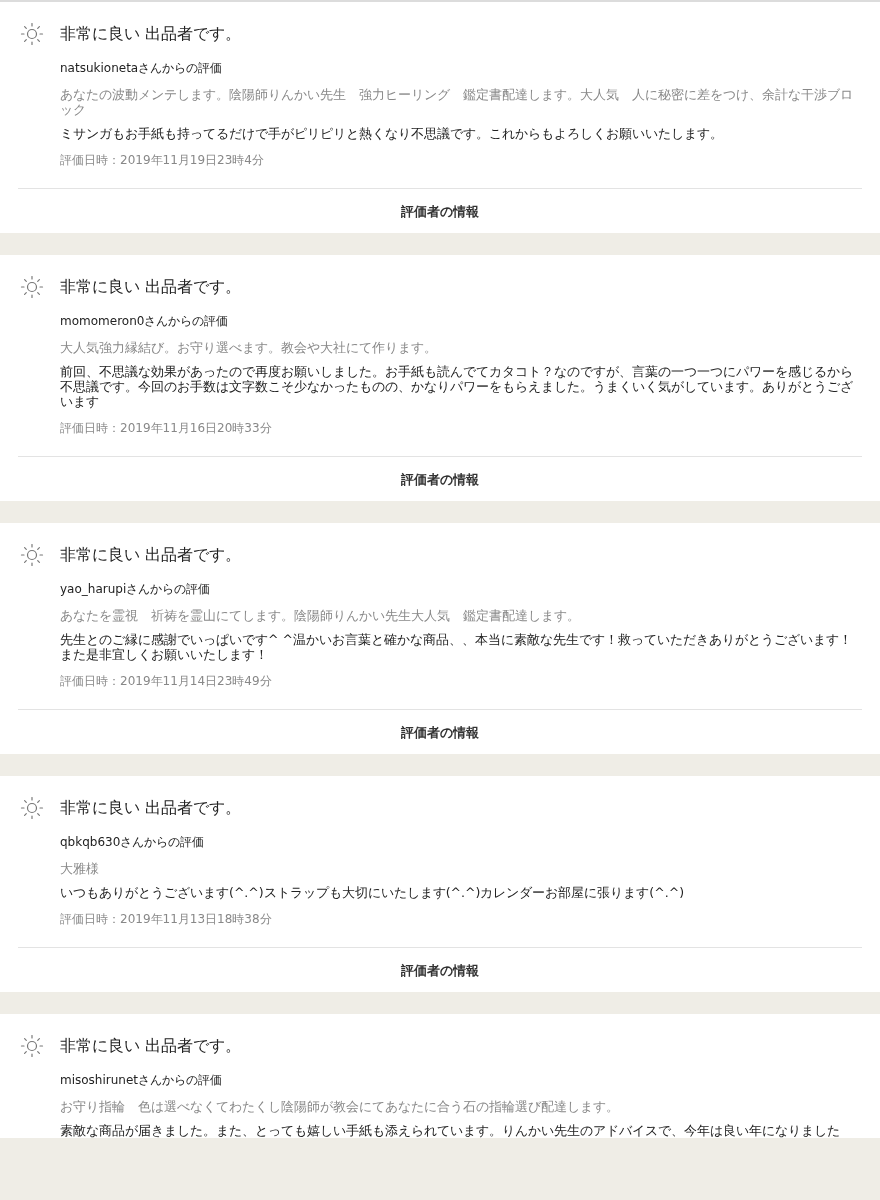 The image size is (880, 1200). What do you see at coordinates (450, 1130) in the screenshot?
I see `review-comment: 素敵な商品が届きました。また、とっても嬉しい手紙も添えられています。りんかい先生のアドバイスで、今年は良い年になりました` at bounding box center [450, 1130].